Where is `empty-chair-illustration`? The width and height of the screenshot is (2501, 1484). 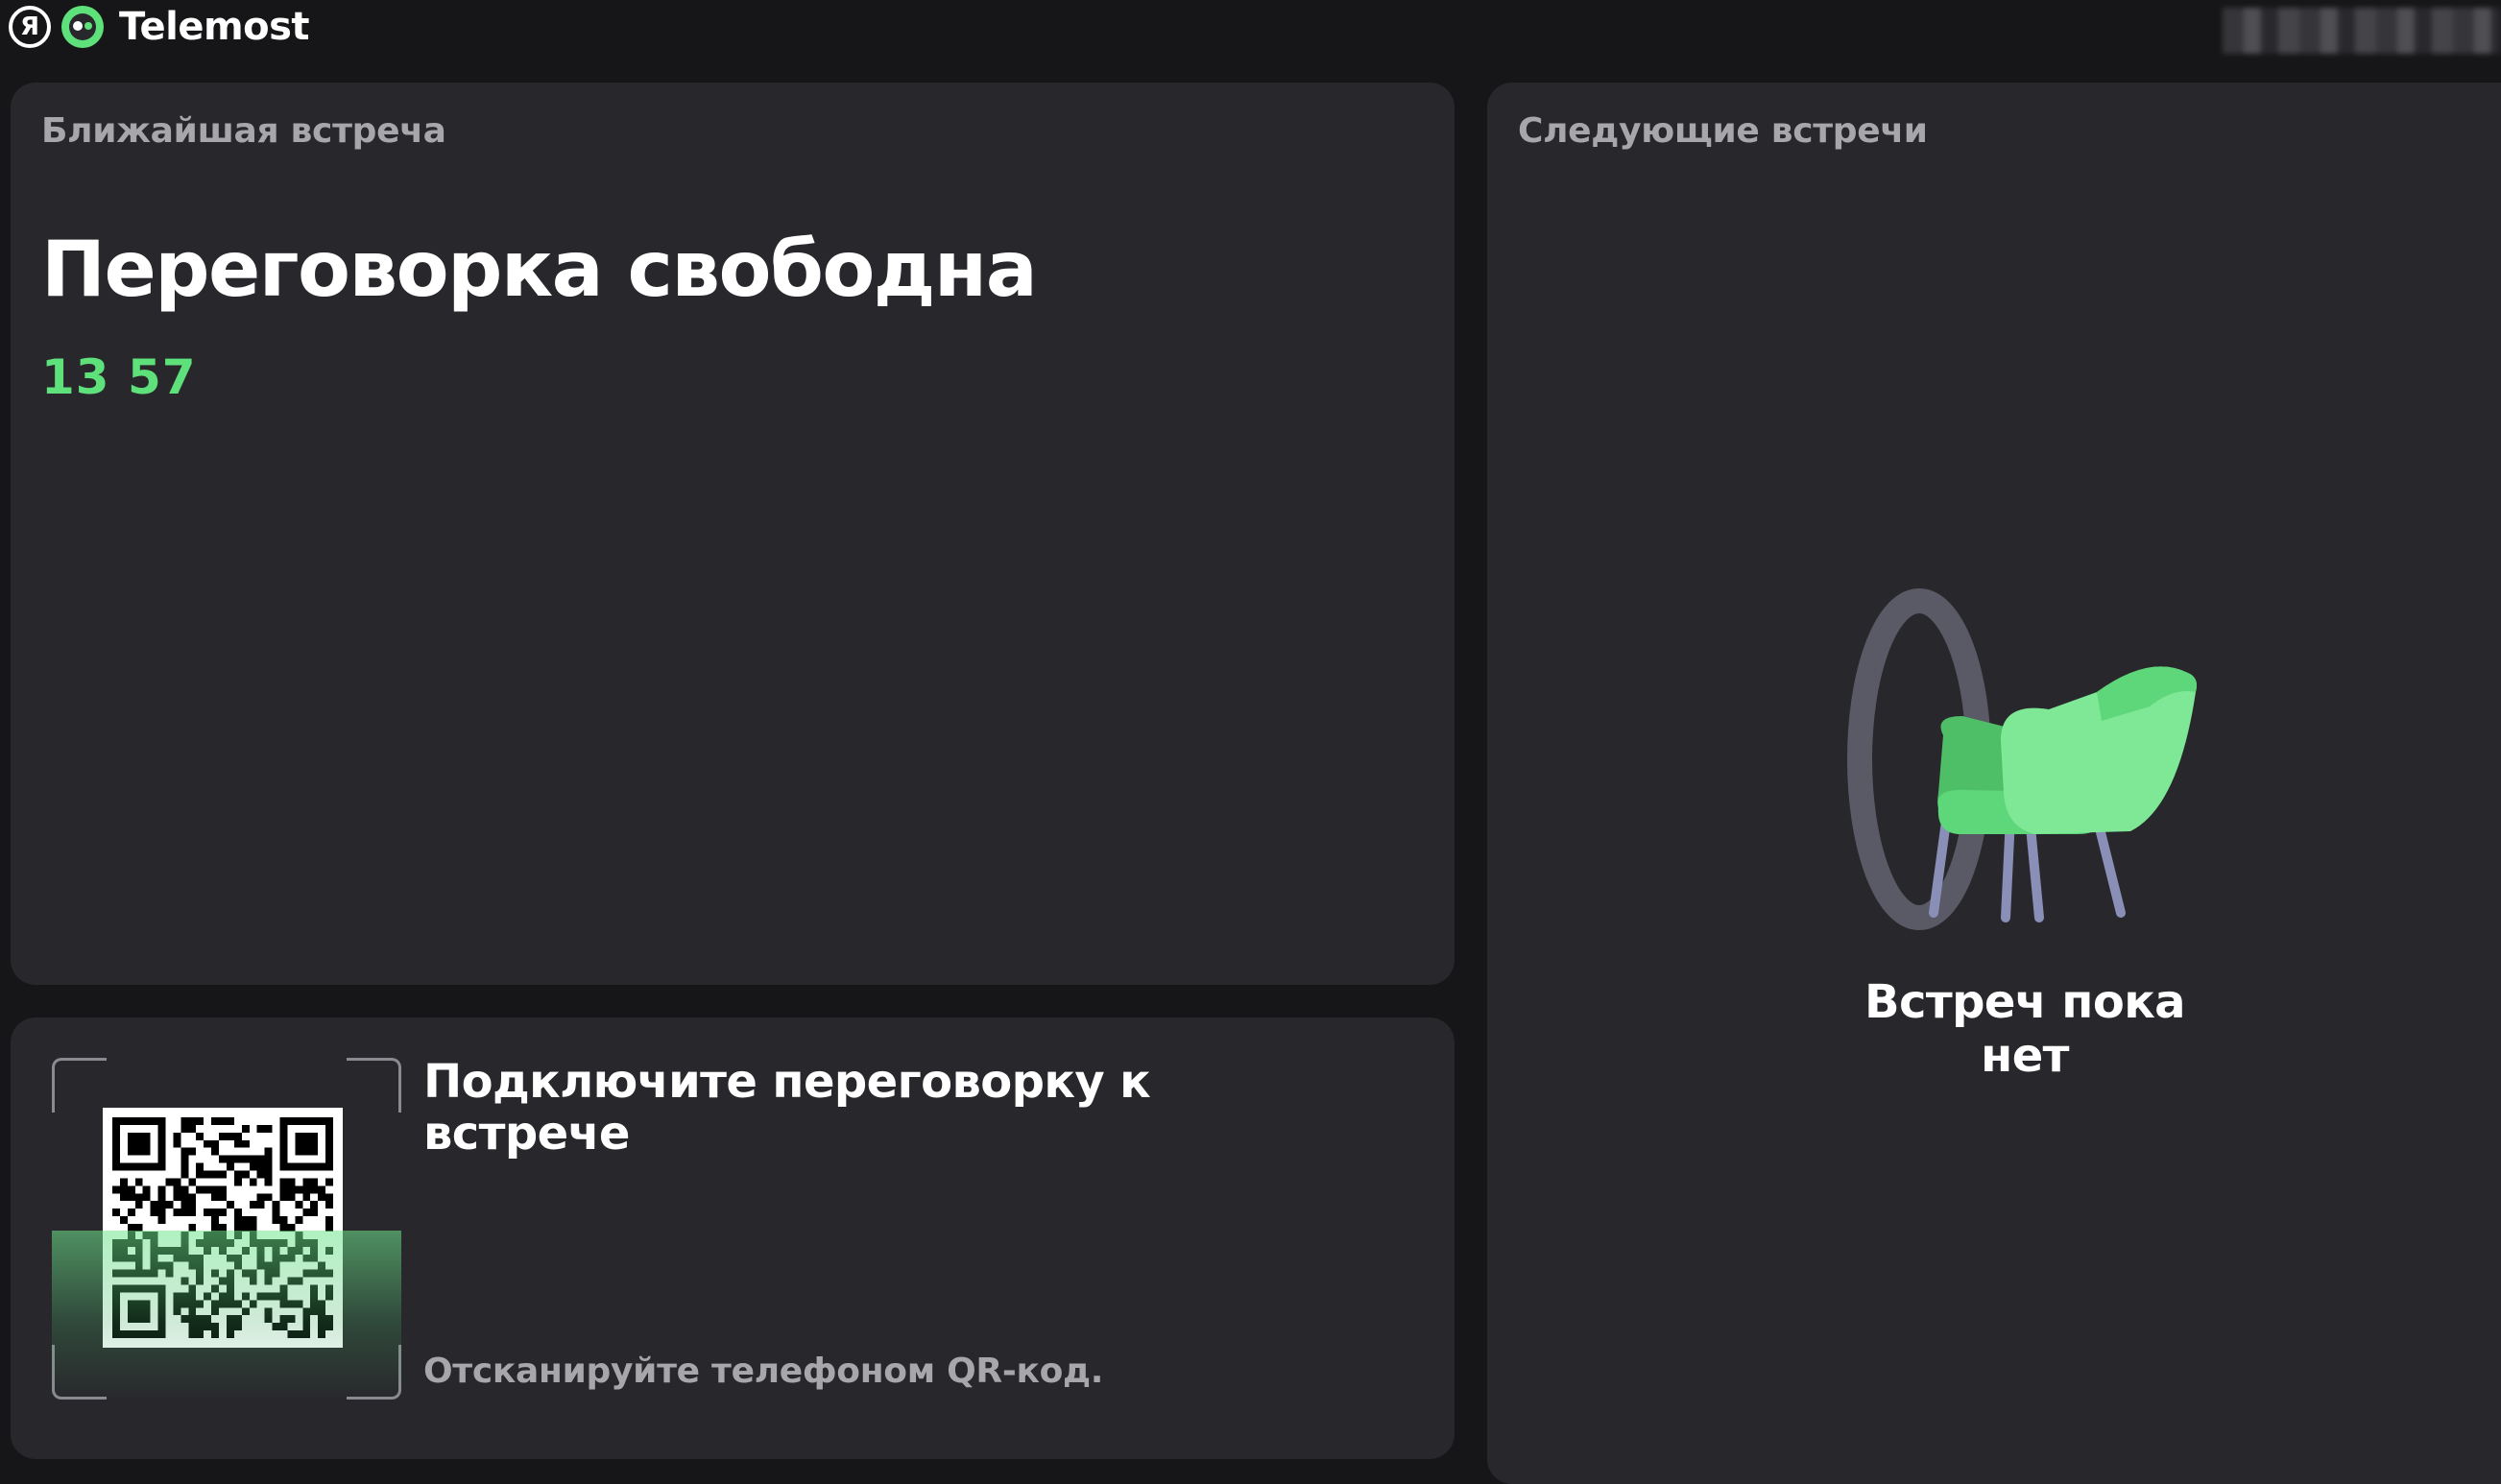
empty-chair-illustration is located at coordinates (2022, 759).